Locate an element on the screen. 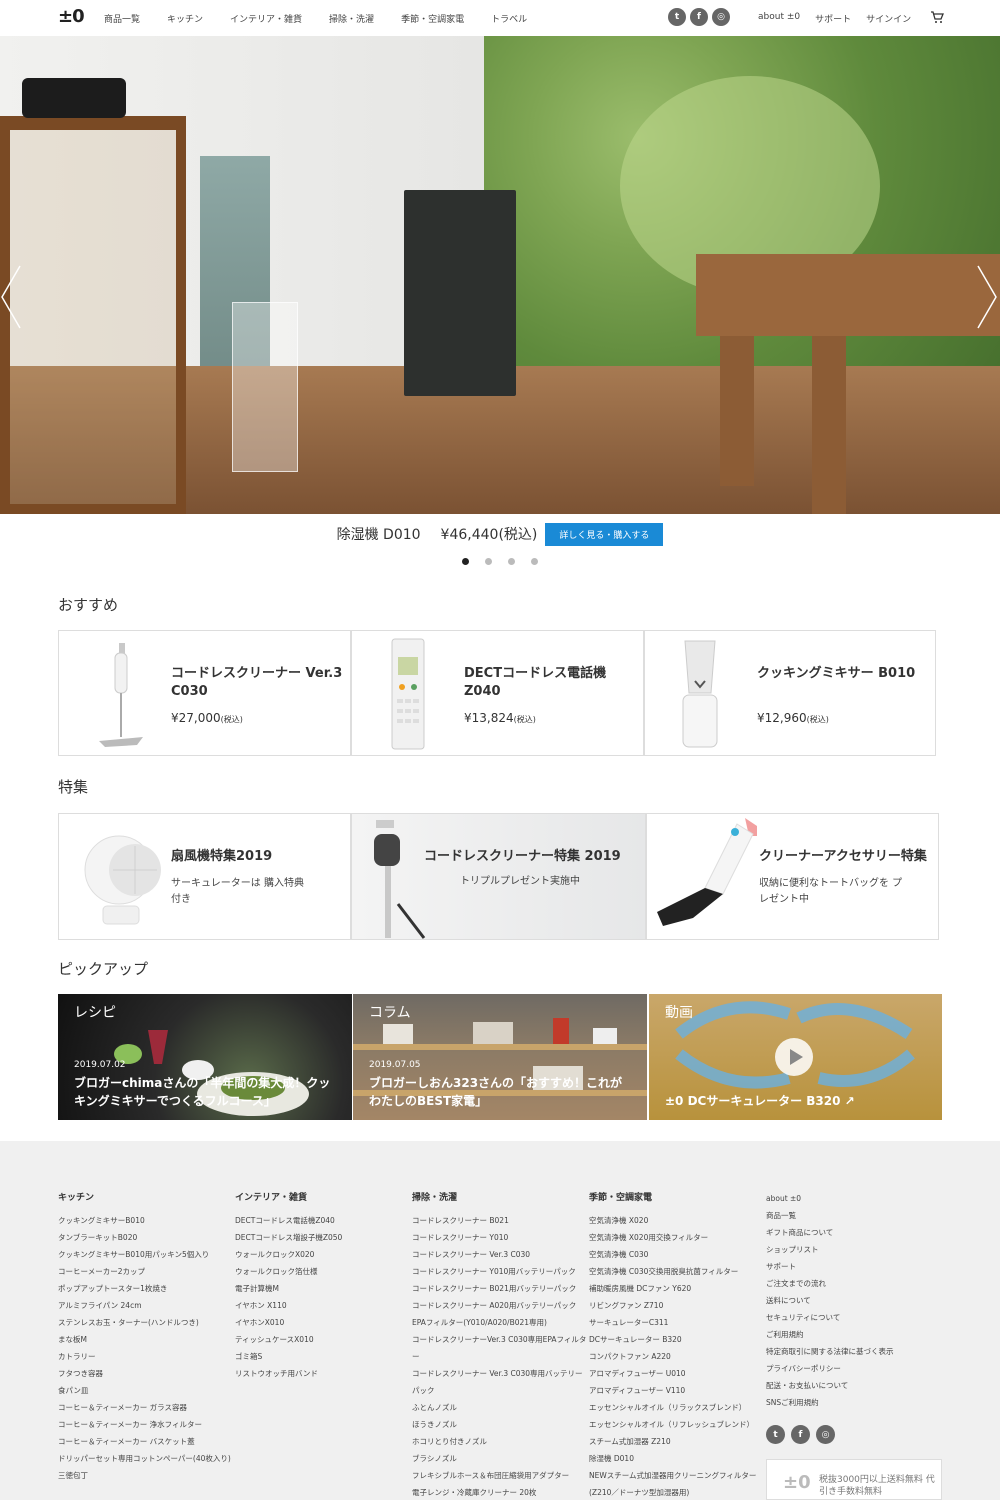 This screenshot has height=1501, width=1000. footer-link: サポート is located at coordinates (830, 1266).